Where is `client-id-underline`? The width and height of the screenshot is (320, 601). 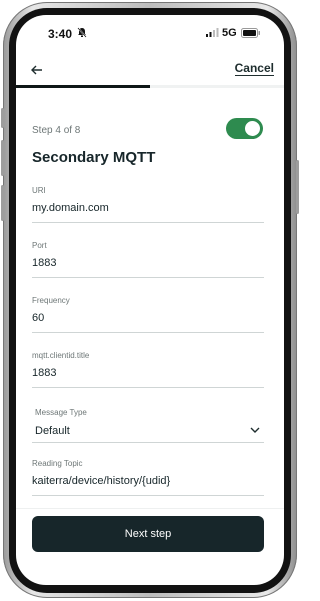 client-id-underline is located at coordinates (148, 387).